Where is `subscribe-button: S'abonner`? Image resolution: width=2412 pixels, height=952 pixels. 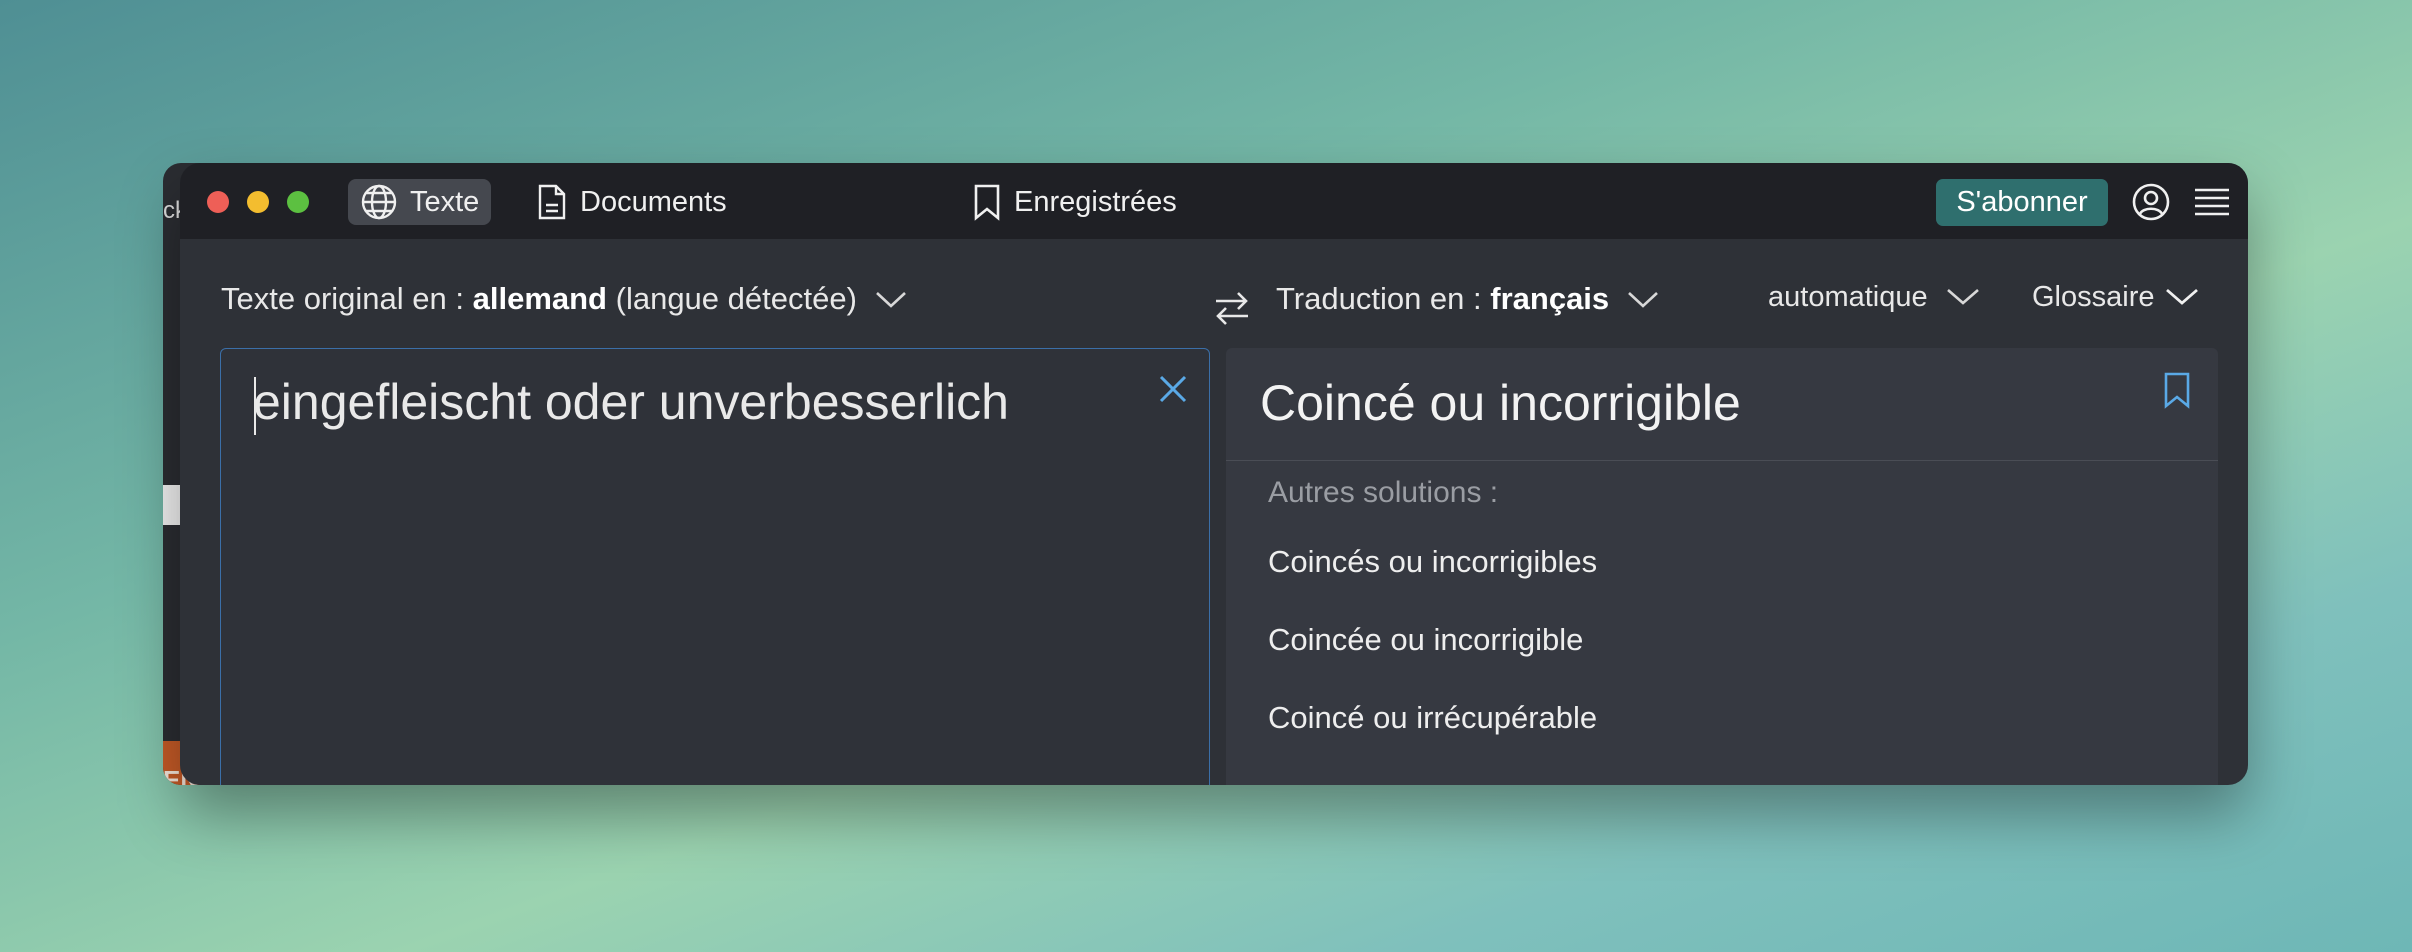 subscribe-button: S'abonner is located at coordinates (2022, 202).